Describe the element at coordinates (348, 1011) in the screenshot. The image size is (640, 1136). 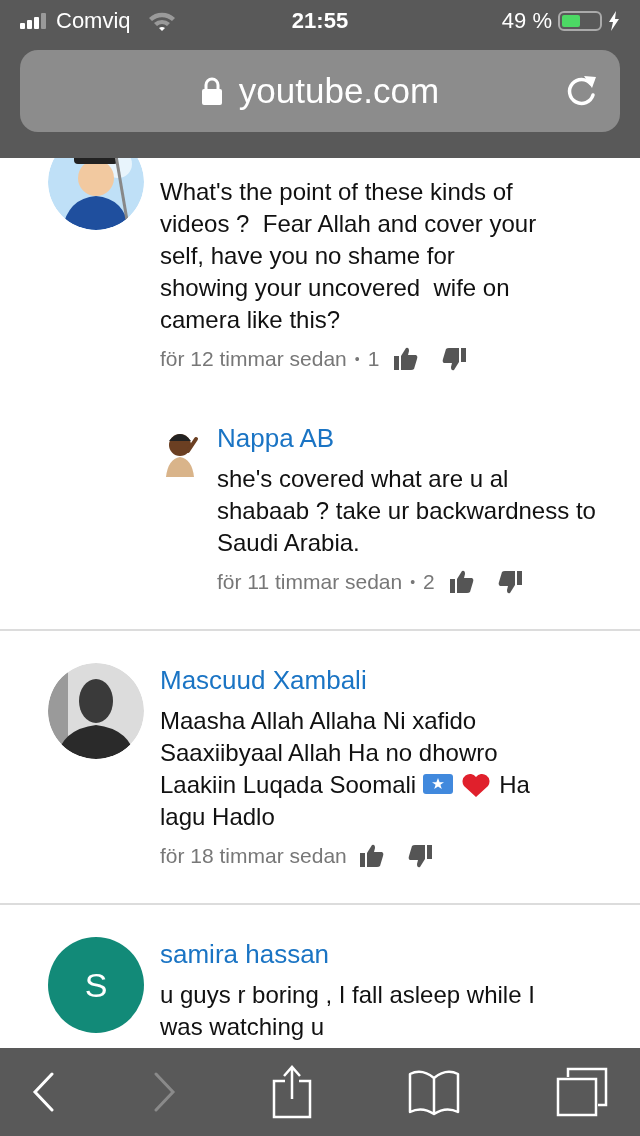
I see `comment-text: u guys r boring , I fall asleep while I was watching u` at that location.